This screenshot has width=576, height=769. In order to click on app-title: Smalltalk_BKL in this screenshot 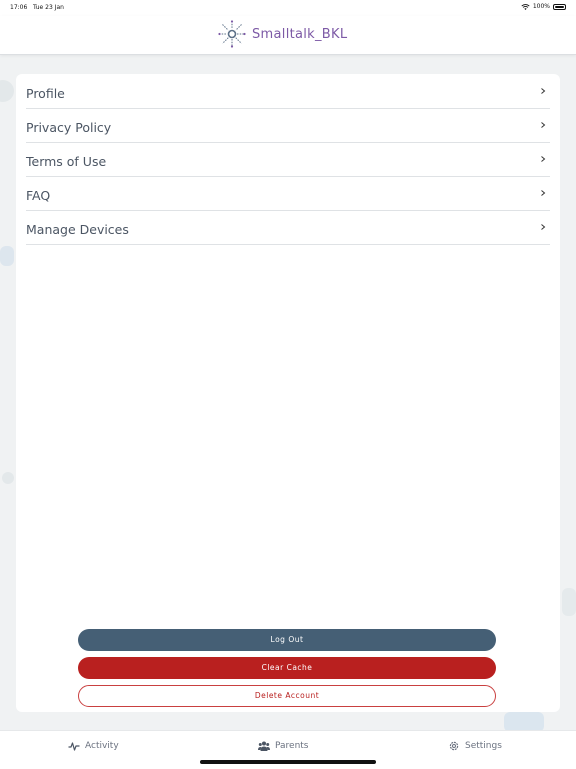, I will do `click(300, 34)`.